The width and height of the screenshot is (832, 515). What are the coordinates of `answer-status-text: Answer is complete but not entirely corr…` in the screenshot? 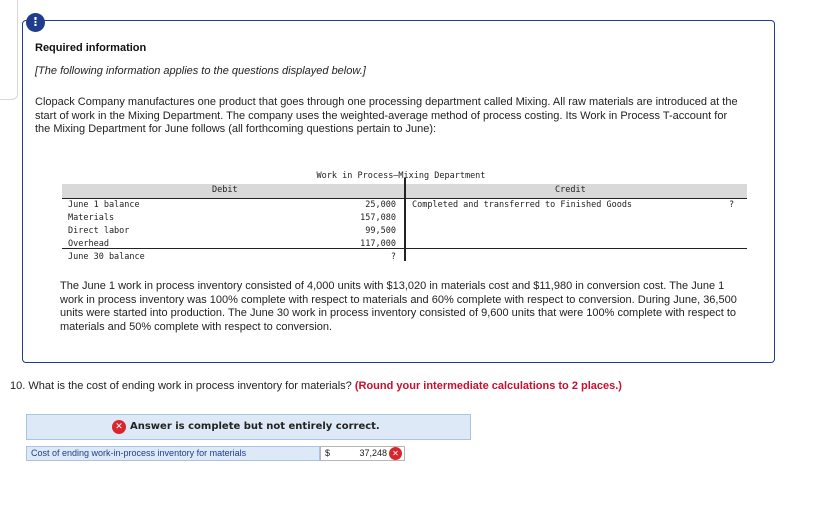 It's located at (255, 426).